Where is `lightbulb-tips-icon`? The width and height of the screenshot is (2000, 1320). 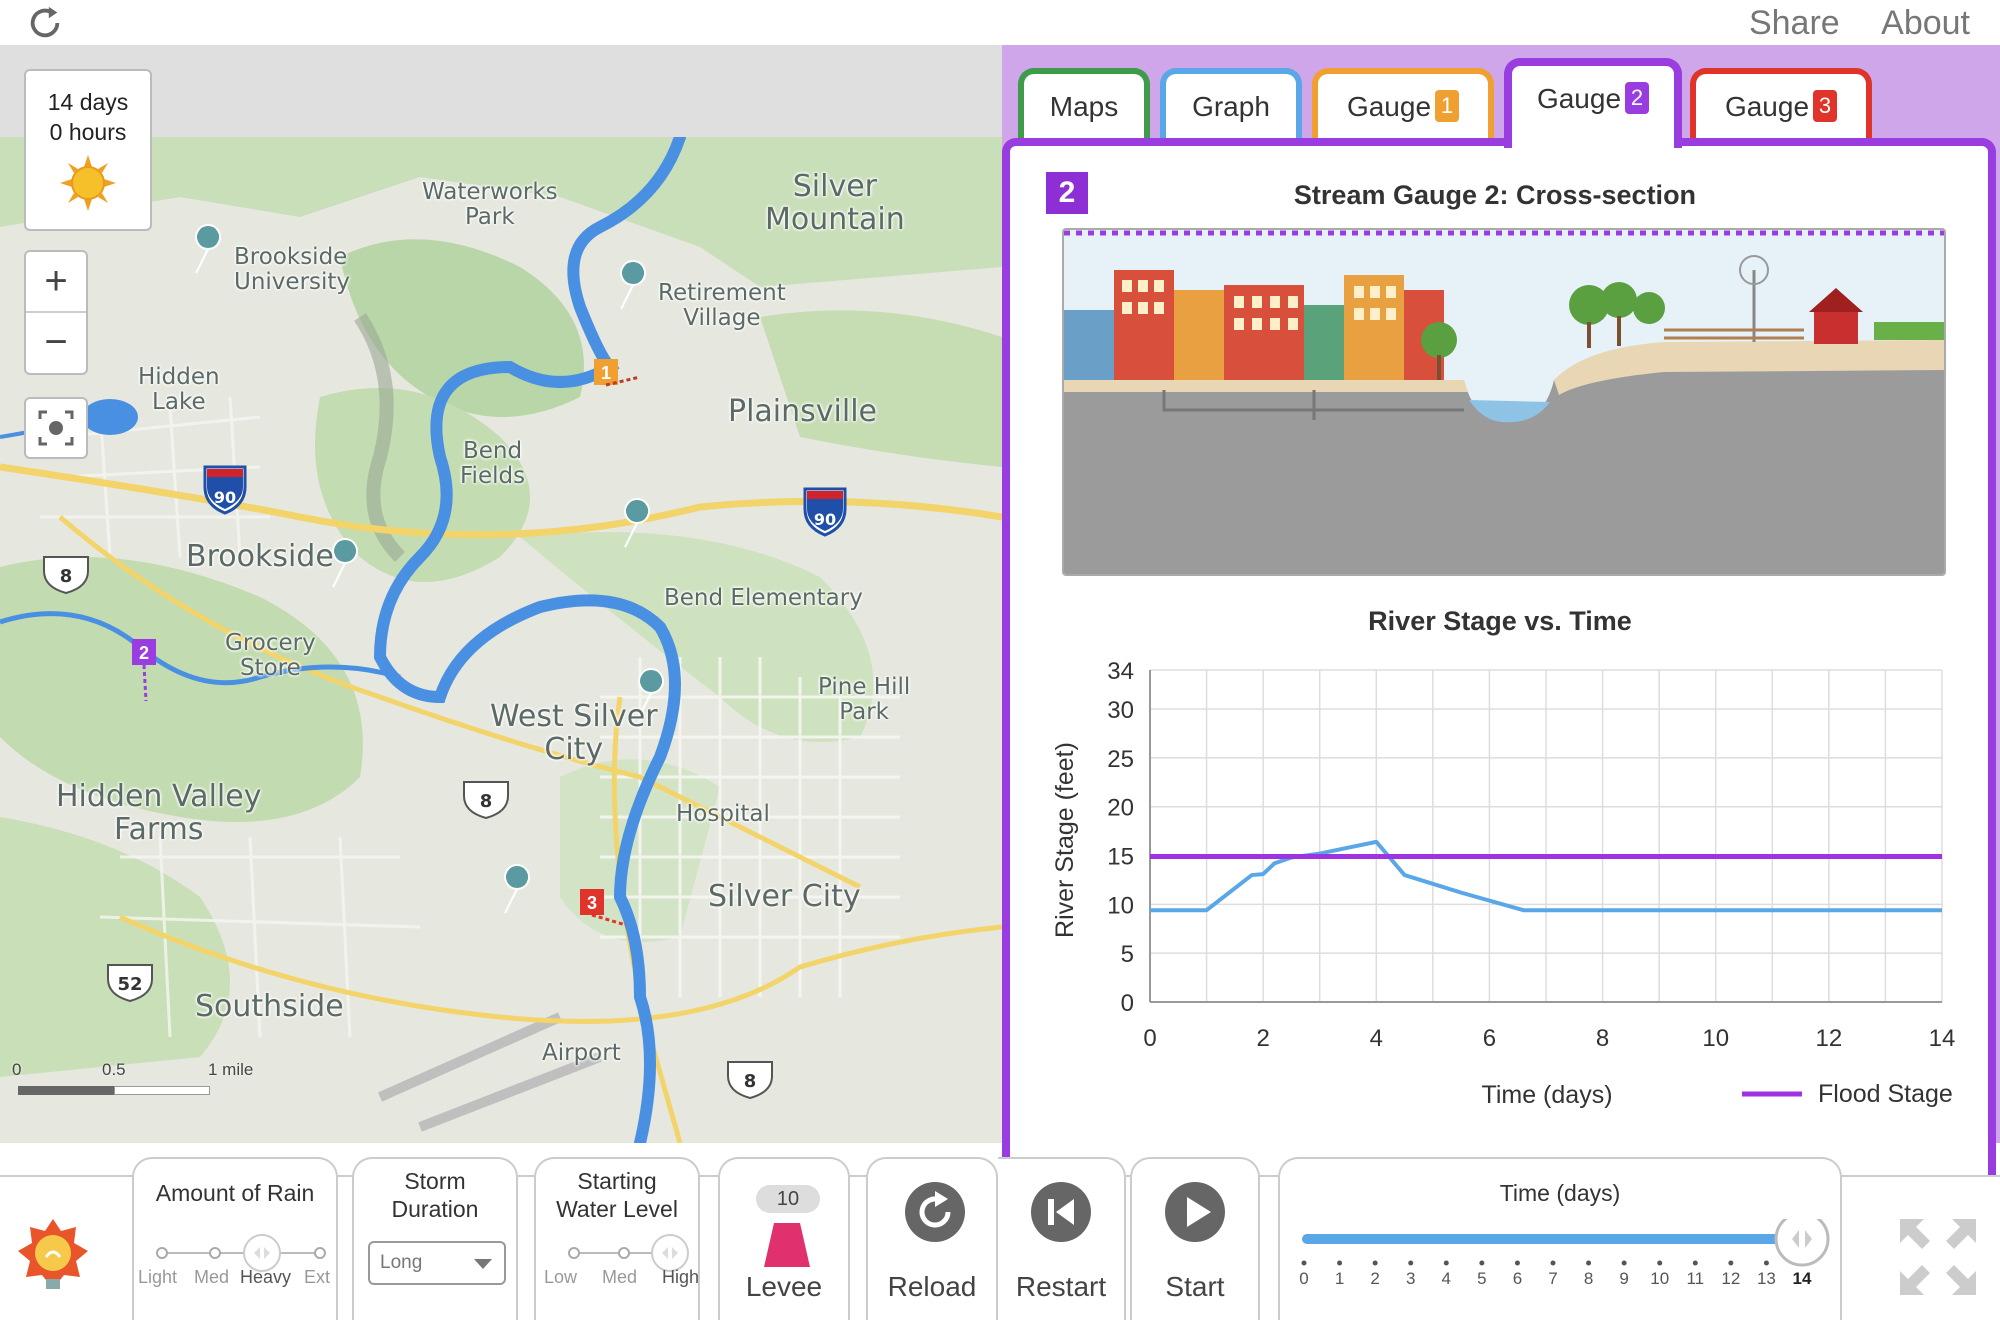 lightbulb-tips-icon is located at coordinates (53, 1257).